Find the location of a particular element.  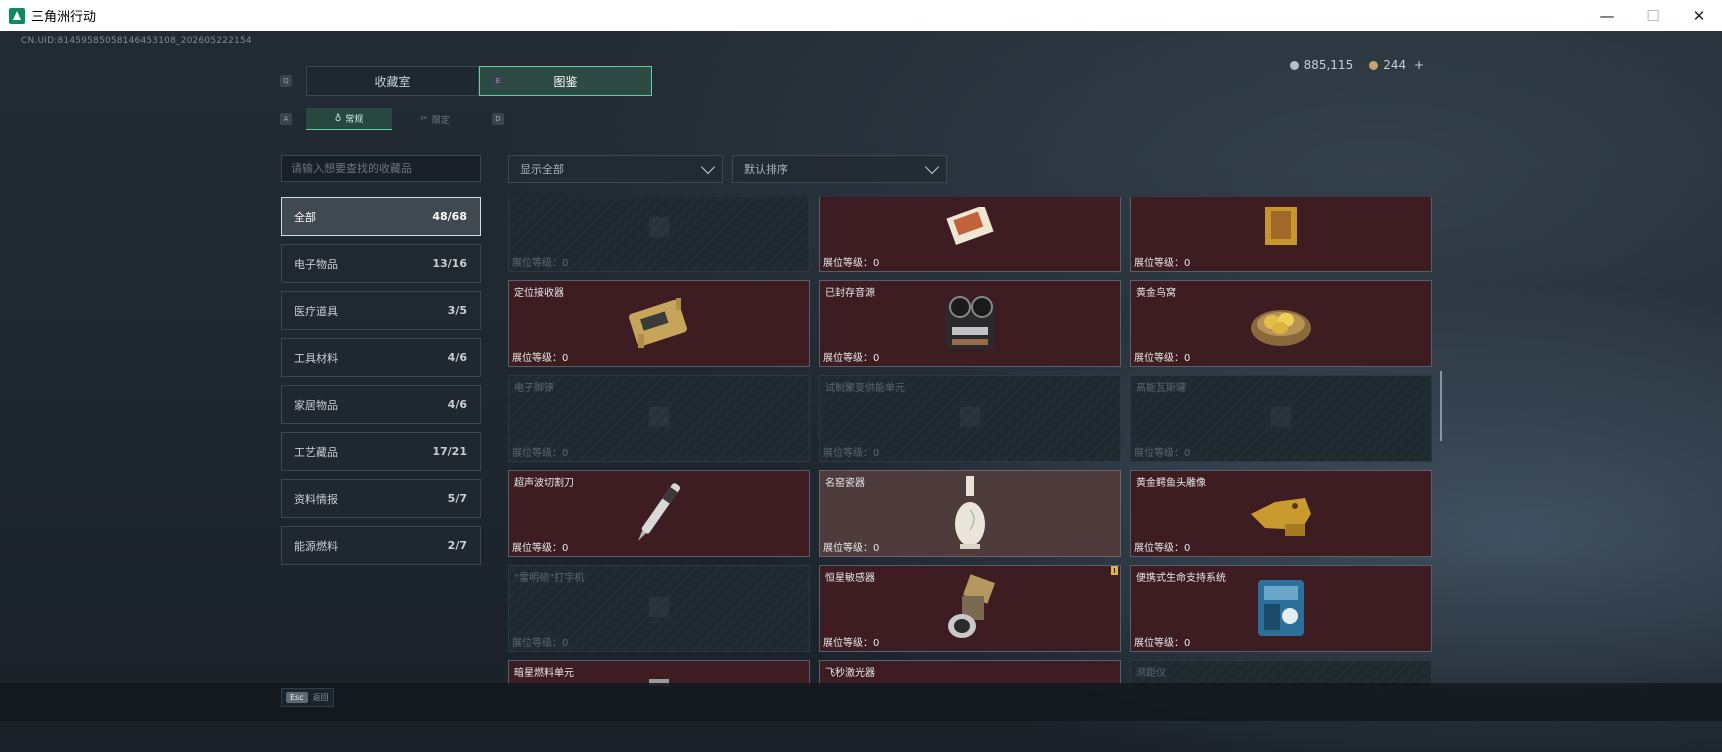

golden-nest-icon is located at coordinates (1281, 324).